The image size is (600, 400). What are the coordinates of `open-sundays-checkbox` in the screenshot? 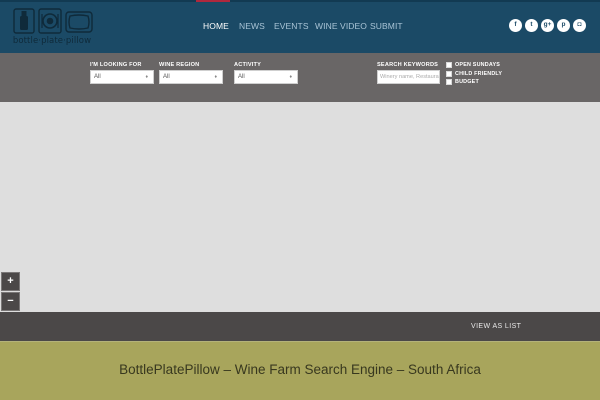 It's located at (449, 64).